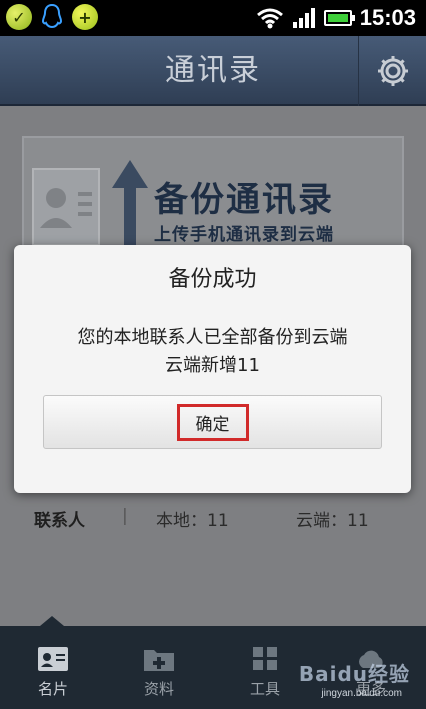  I want to click on plus-app-icon: +, so click(85, 17).